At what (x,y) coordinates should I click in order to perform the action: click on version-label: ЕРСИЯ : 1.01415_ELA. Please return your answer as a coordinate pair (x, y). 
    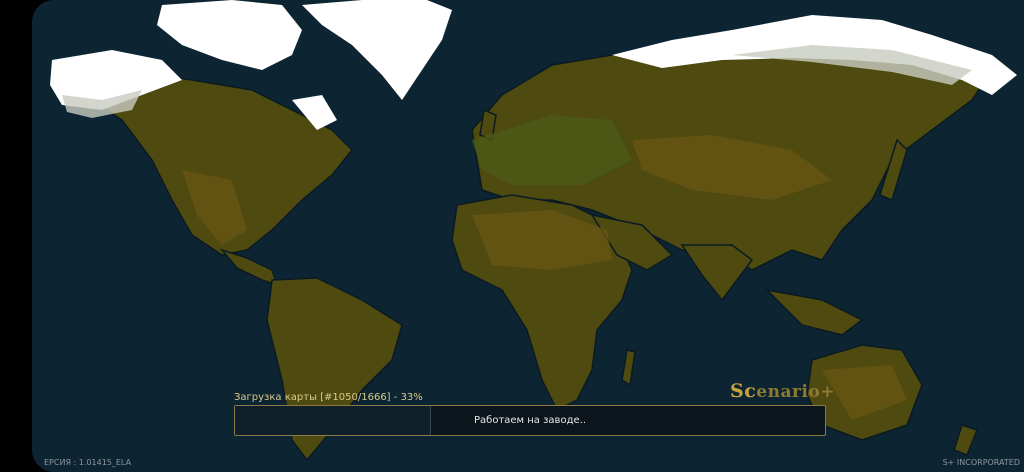
    Looking at the image, I should click on (88, 462).